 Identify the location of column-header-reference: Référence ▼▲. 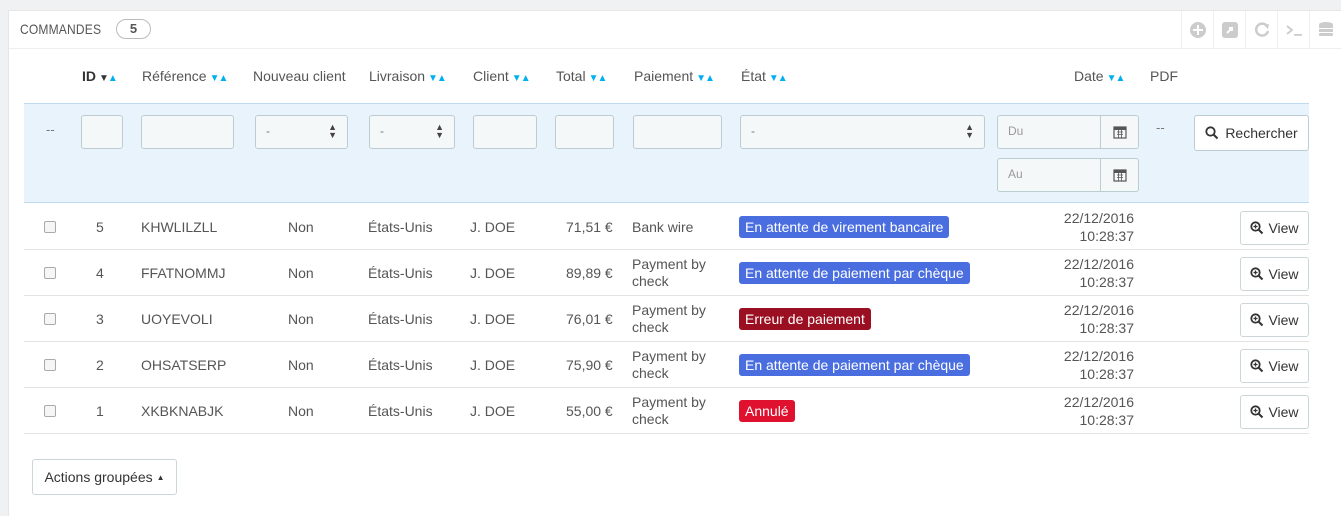
(185, 76).